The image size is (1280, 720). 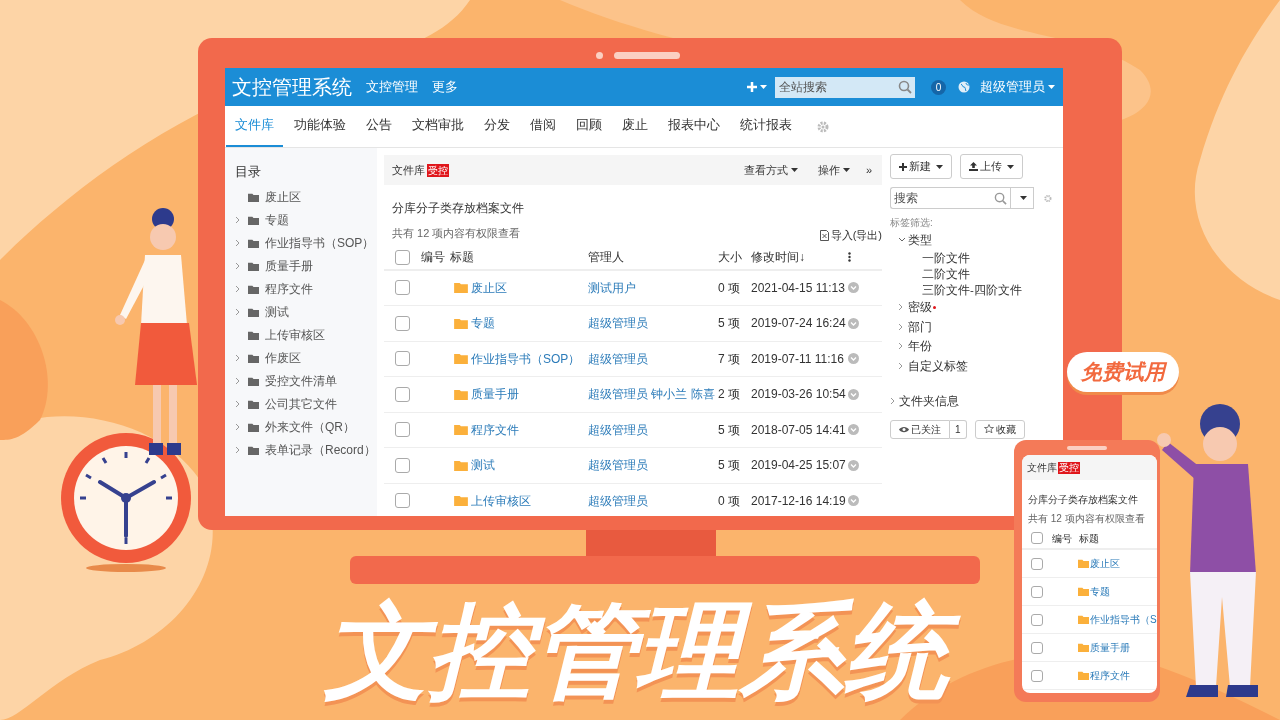 I want to click on tag-item: 二阶文件, so click(x=971, y=273).